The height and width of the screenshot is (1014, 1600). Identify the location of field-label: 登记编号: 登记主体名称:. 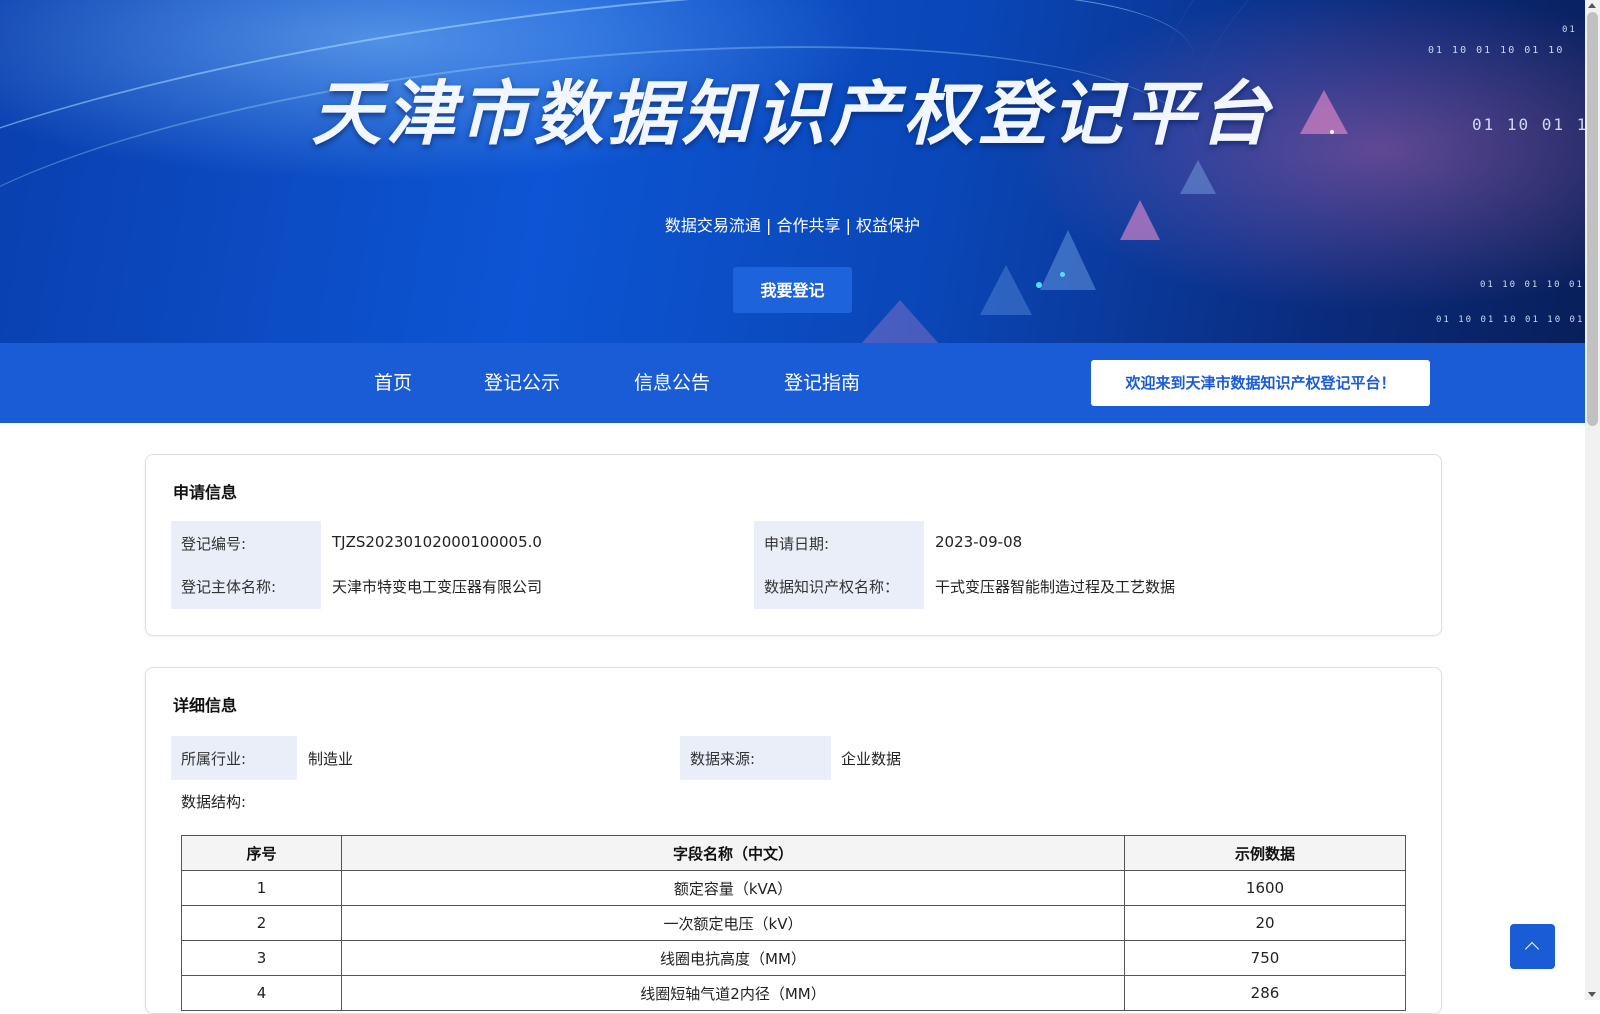
(246, 565).